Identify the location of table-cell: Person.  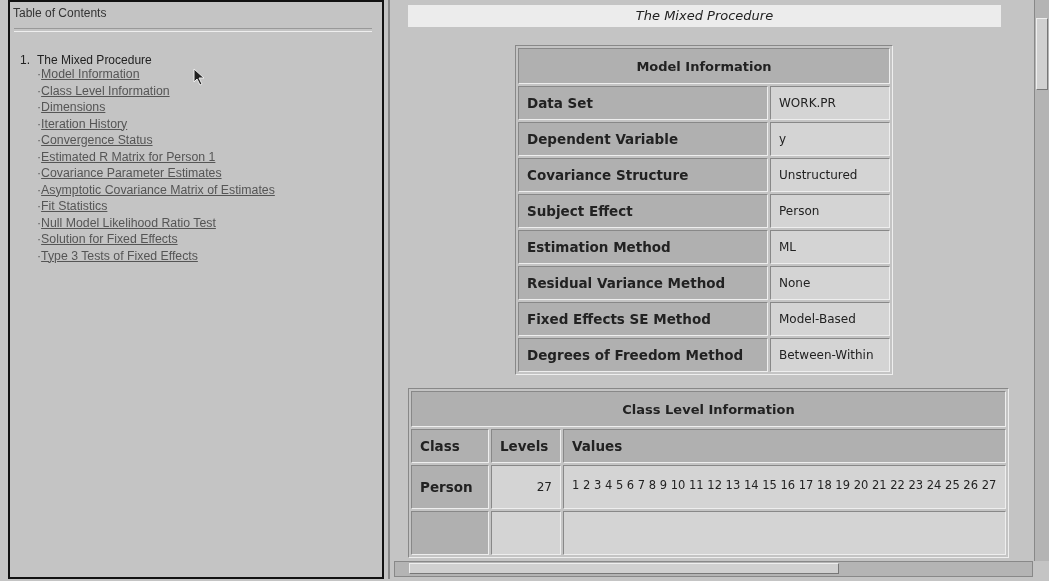
(830, 211).